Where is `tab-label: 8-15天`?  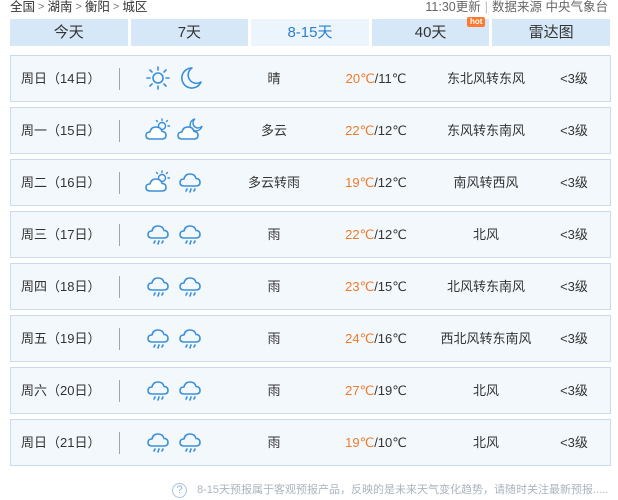
tab-label: 8-15天 is located at coordinates (310, 32).